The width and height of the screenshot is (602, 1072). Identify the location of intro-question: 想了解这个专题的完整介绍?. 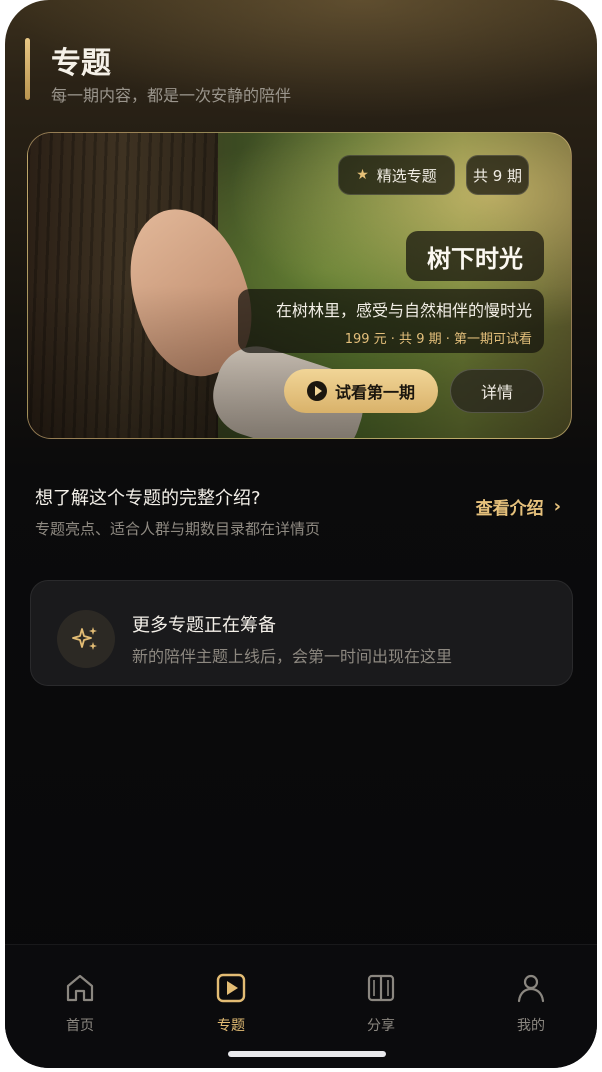
(148, 498).